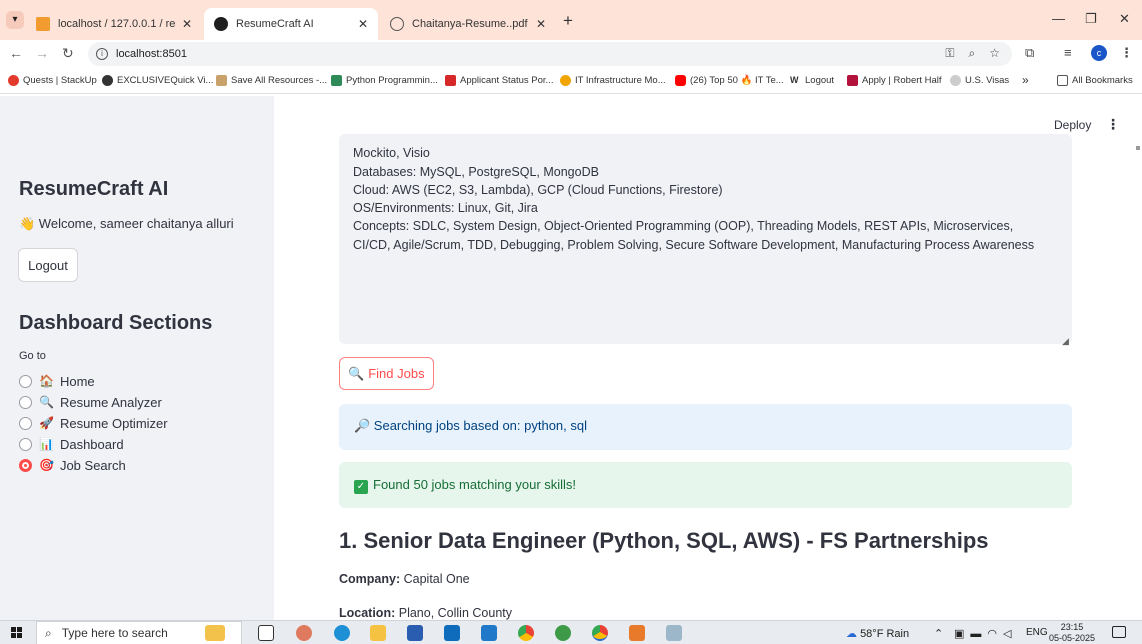  What do you see at coordinates (489, 633) in the screenshot?
I see `vscode-icon` at bounding box center [489, 633].